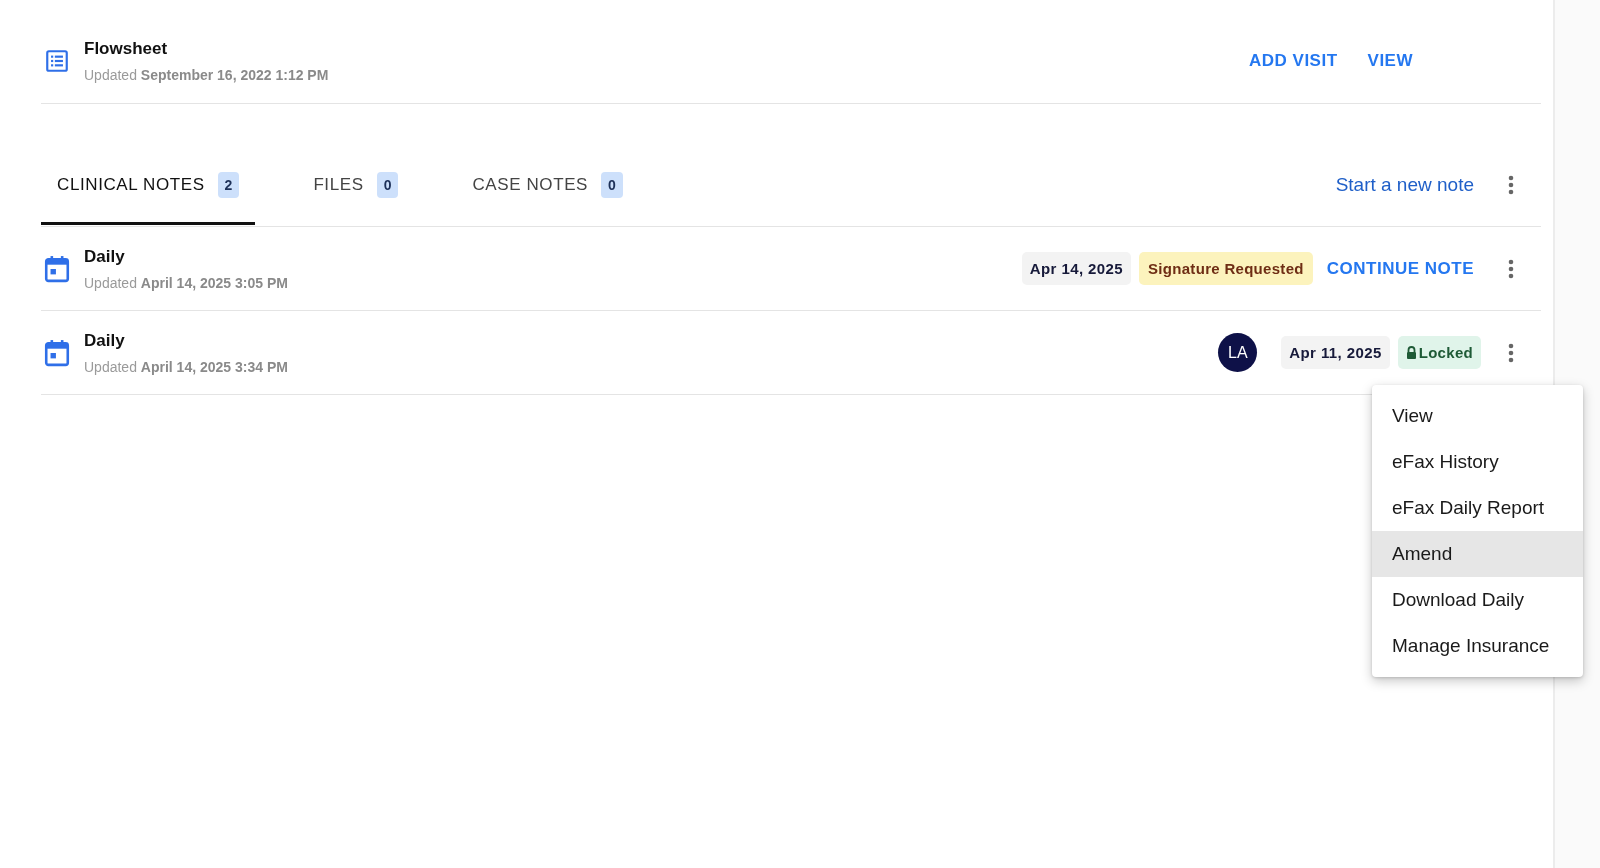  I want to click on updated-text: Updated April 14, 2025 3:34 PM, so click(186, 366).